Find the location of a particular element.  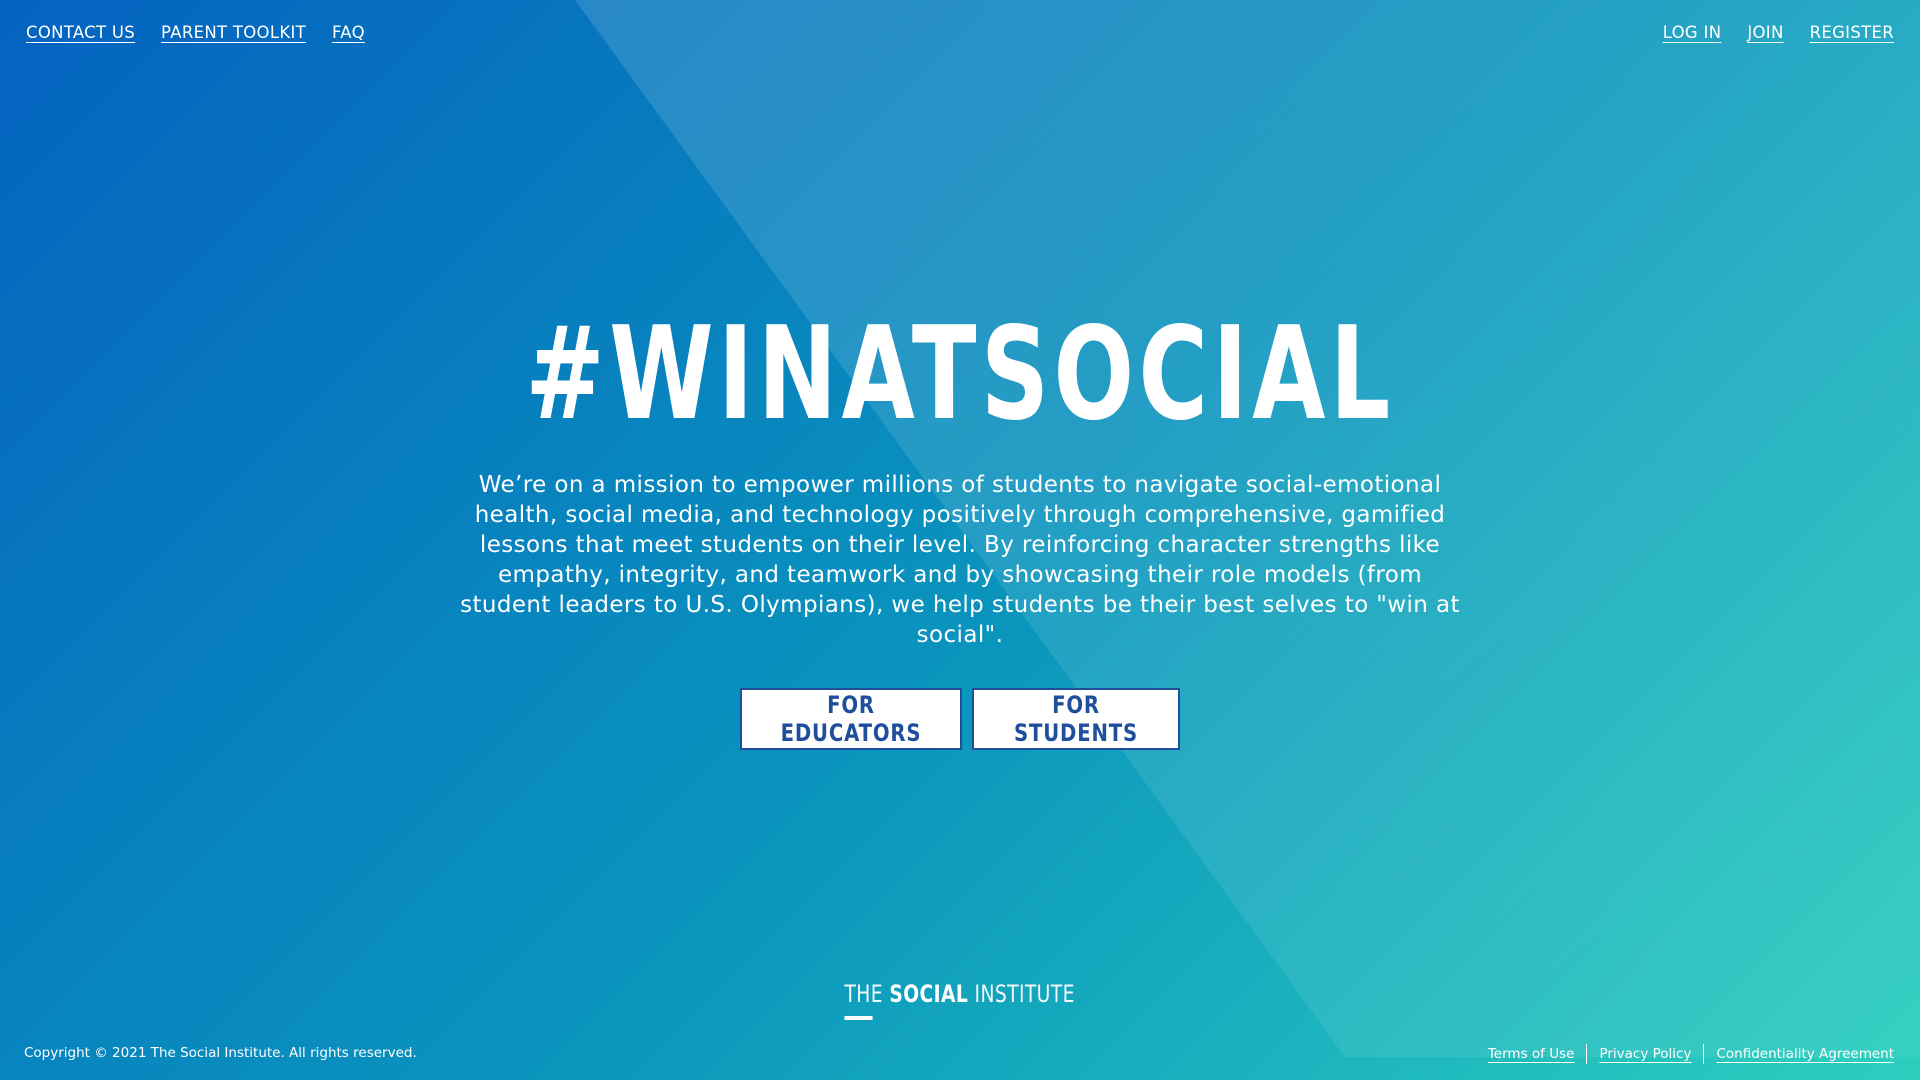

cta-button-group: FOR EDUCATORS FOR STUDENTS is located at coordinates (960, 719).